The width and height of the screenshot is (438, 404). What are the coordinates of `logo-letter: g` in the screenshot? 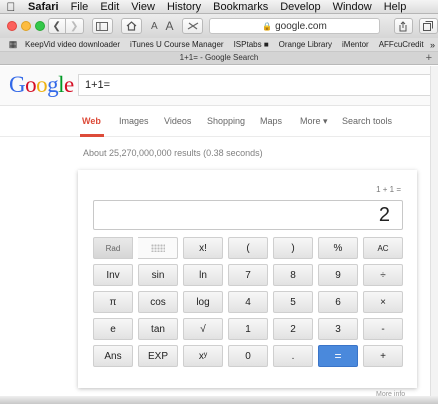 It's located at (53, 84).